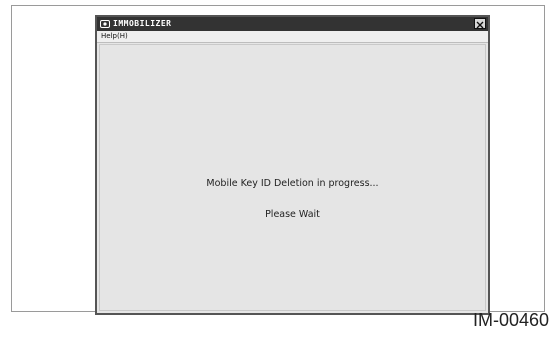 Image resolution: width=557 pixels, height=337 pixels. I want to click on close-button, so click(480, 23).